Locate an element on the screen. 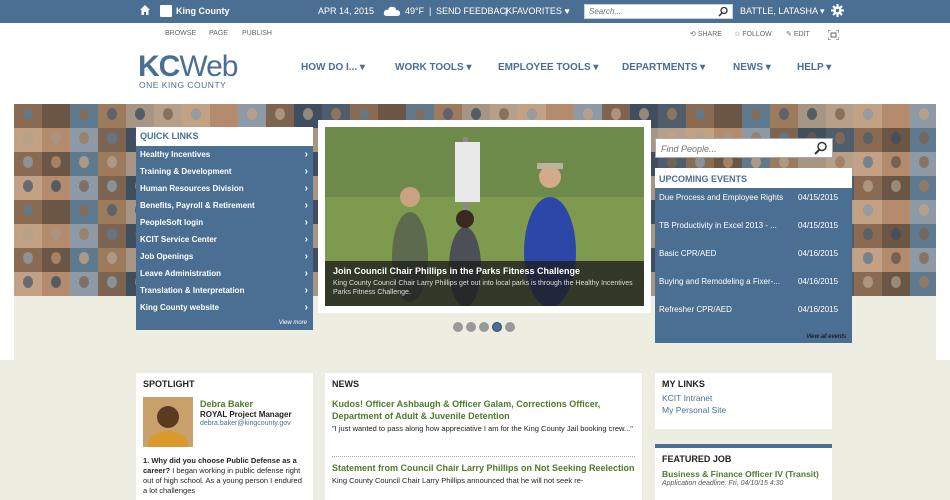 The height and width of the screenshot is (500, 950). share-button: ⟲ SHARE is located at coordinates (706, 34).